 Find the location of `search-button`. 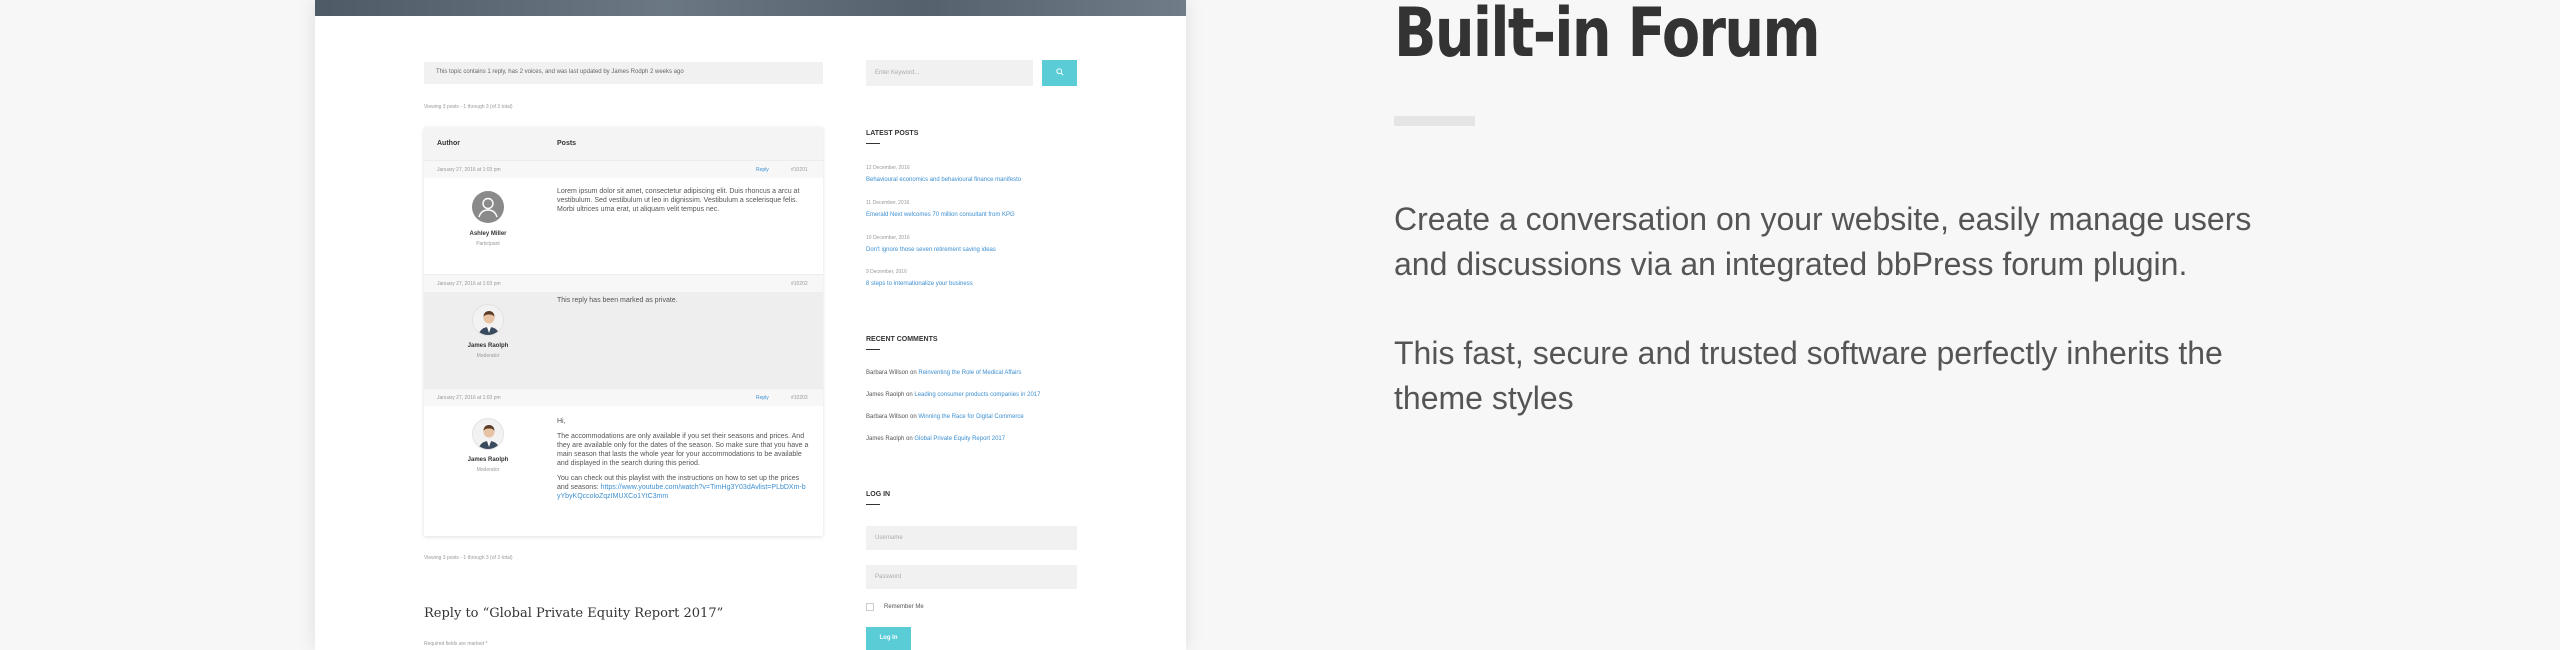

search-button is located at coordinates (1059, 73).